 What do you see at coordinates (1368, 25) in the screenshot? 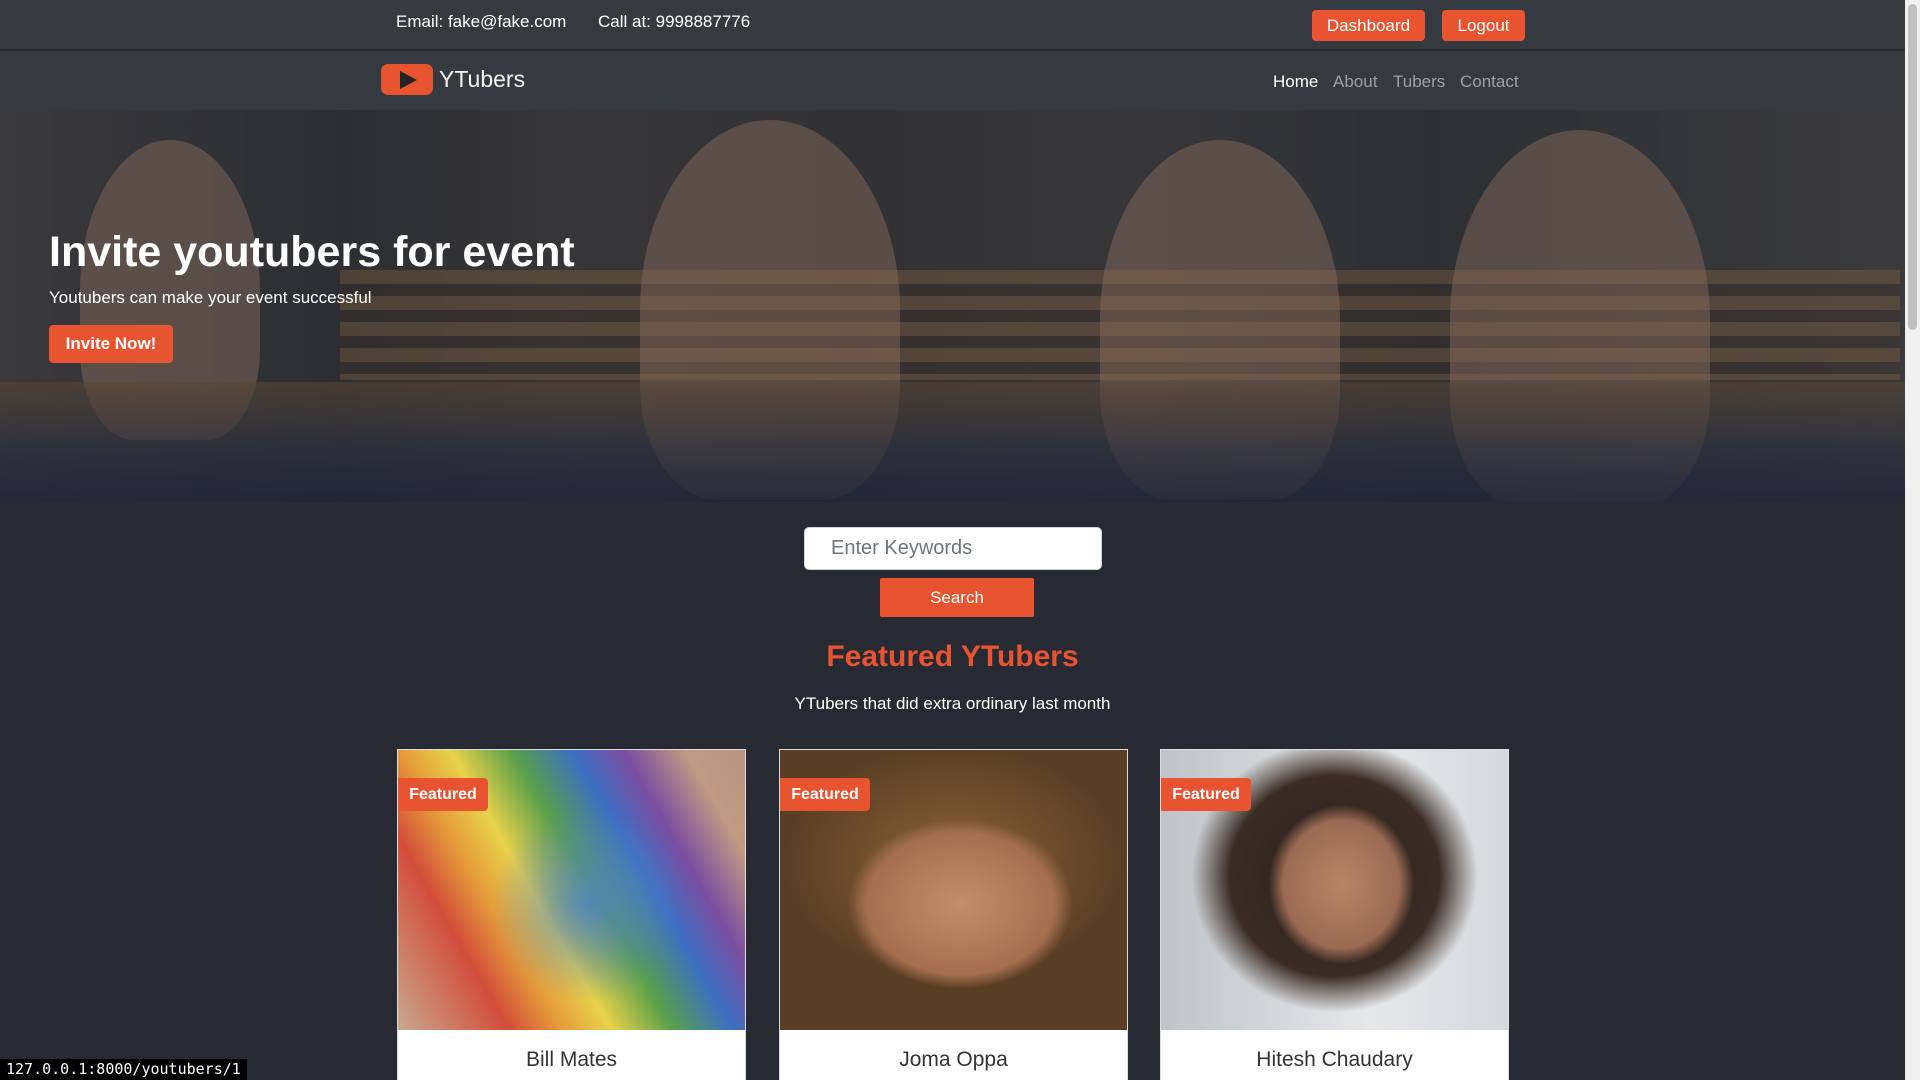
I see `dashboard-button: Dashboard` at bounding box center [1368, 25].